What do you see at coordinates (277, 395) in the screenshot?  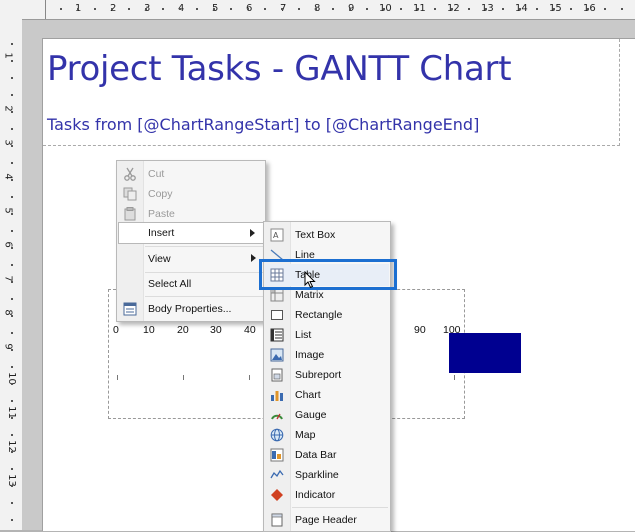 I see `chart-icon` at bounding box center [277, 395].